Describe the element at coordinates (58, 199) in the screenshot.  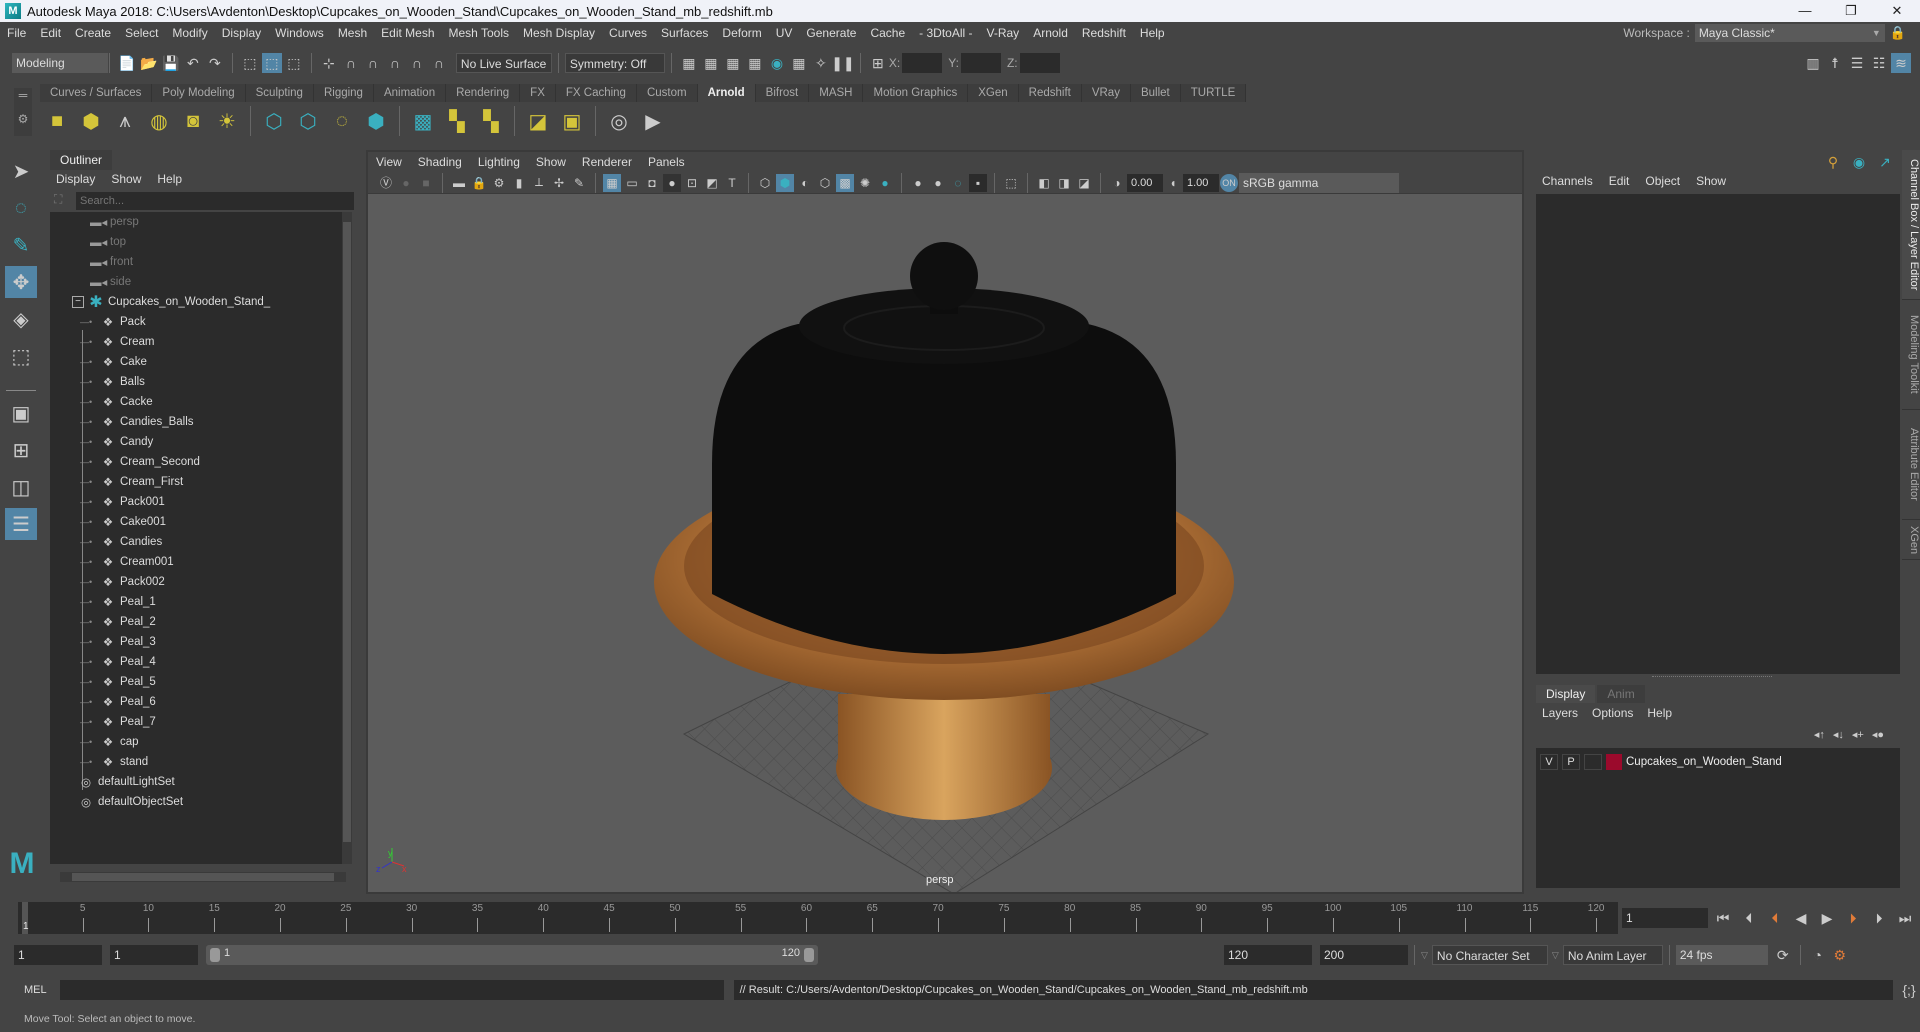
I see `filter-icon: ⛶` at that location.